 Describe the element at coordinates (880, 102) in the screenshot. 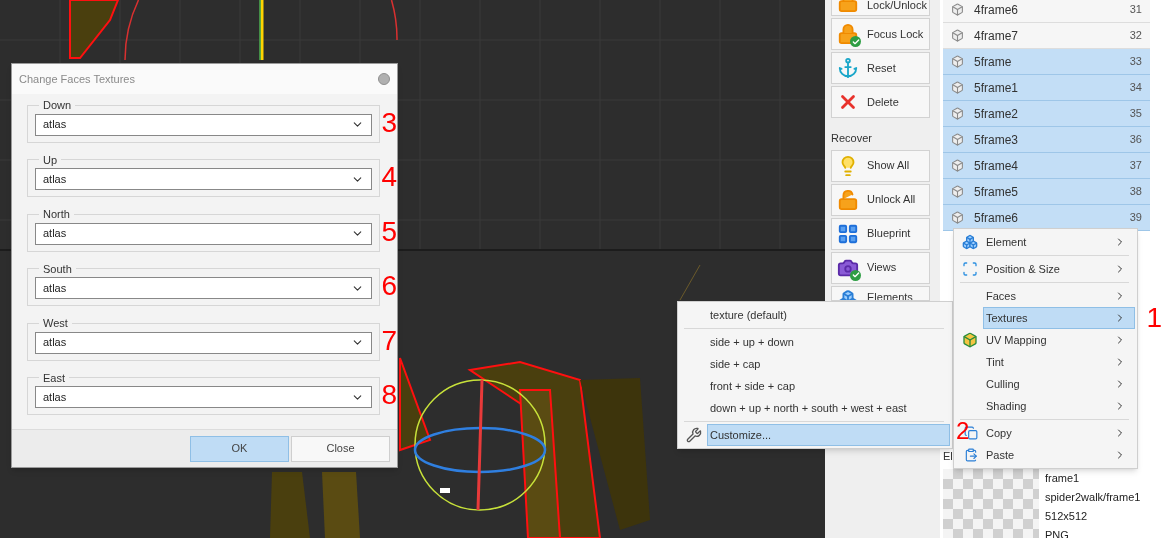

I see `tool-button: Delete` at that location.